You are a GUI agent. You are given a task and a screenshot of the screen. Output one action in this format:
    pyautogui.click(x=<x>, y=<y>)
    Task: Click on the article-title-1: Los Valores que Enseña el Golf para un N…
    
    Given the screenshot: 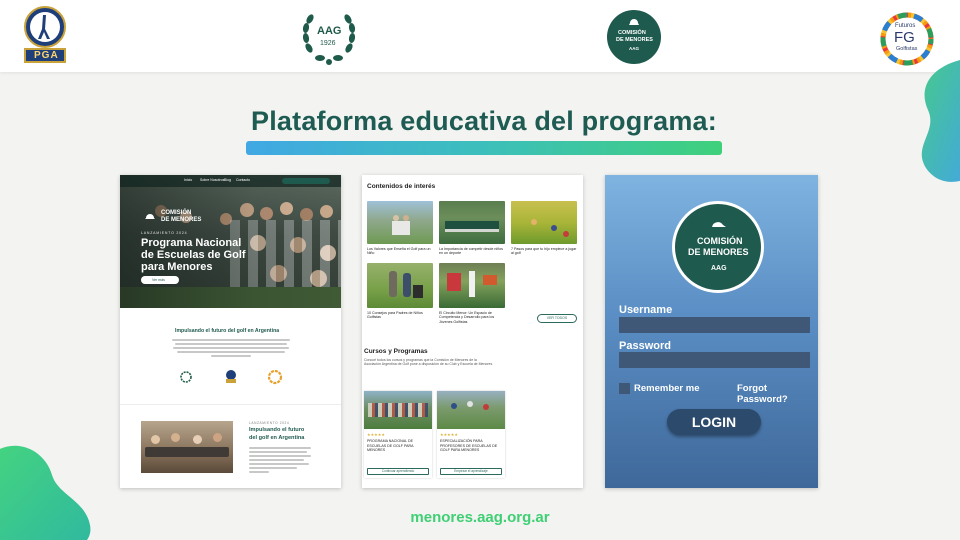 What is the action you would take?
    pyautogui.click(x=400, y=251)
    